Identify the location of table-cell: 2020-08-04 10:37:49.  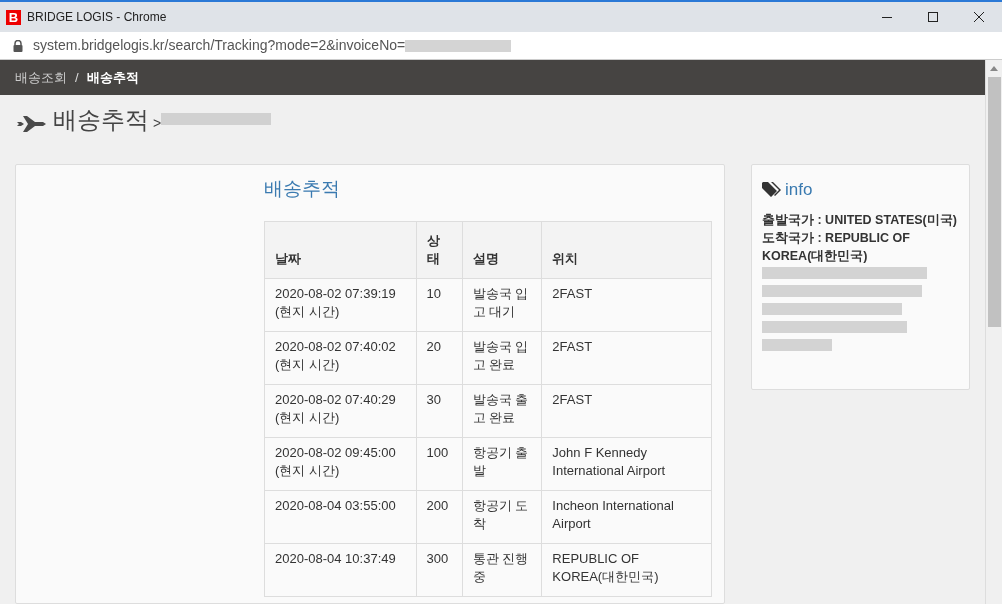
(340, 570).